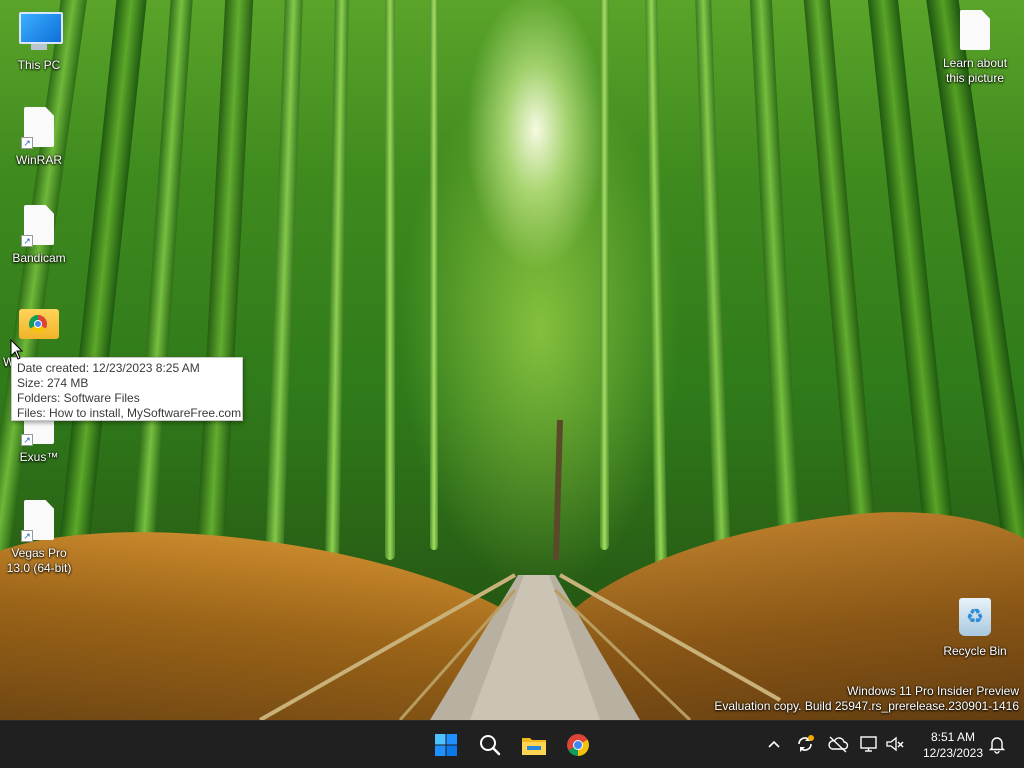 This screenshot has width=1024, height=768. Describe the element at coordinates (975, 620) in the screenshot. I see `recycle-bin-icon: ♻` at that location.